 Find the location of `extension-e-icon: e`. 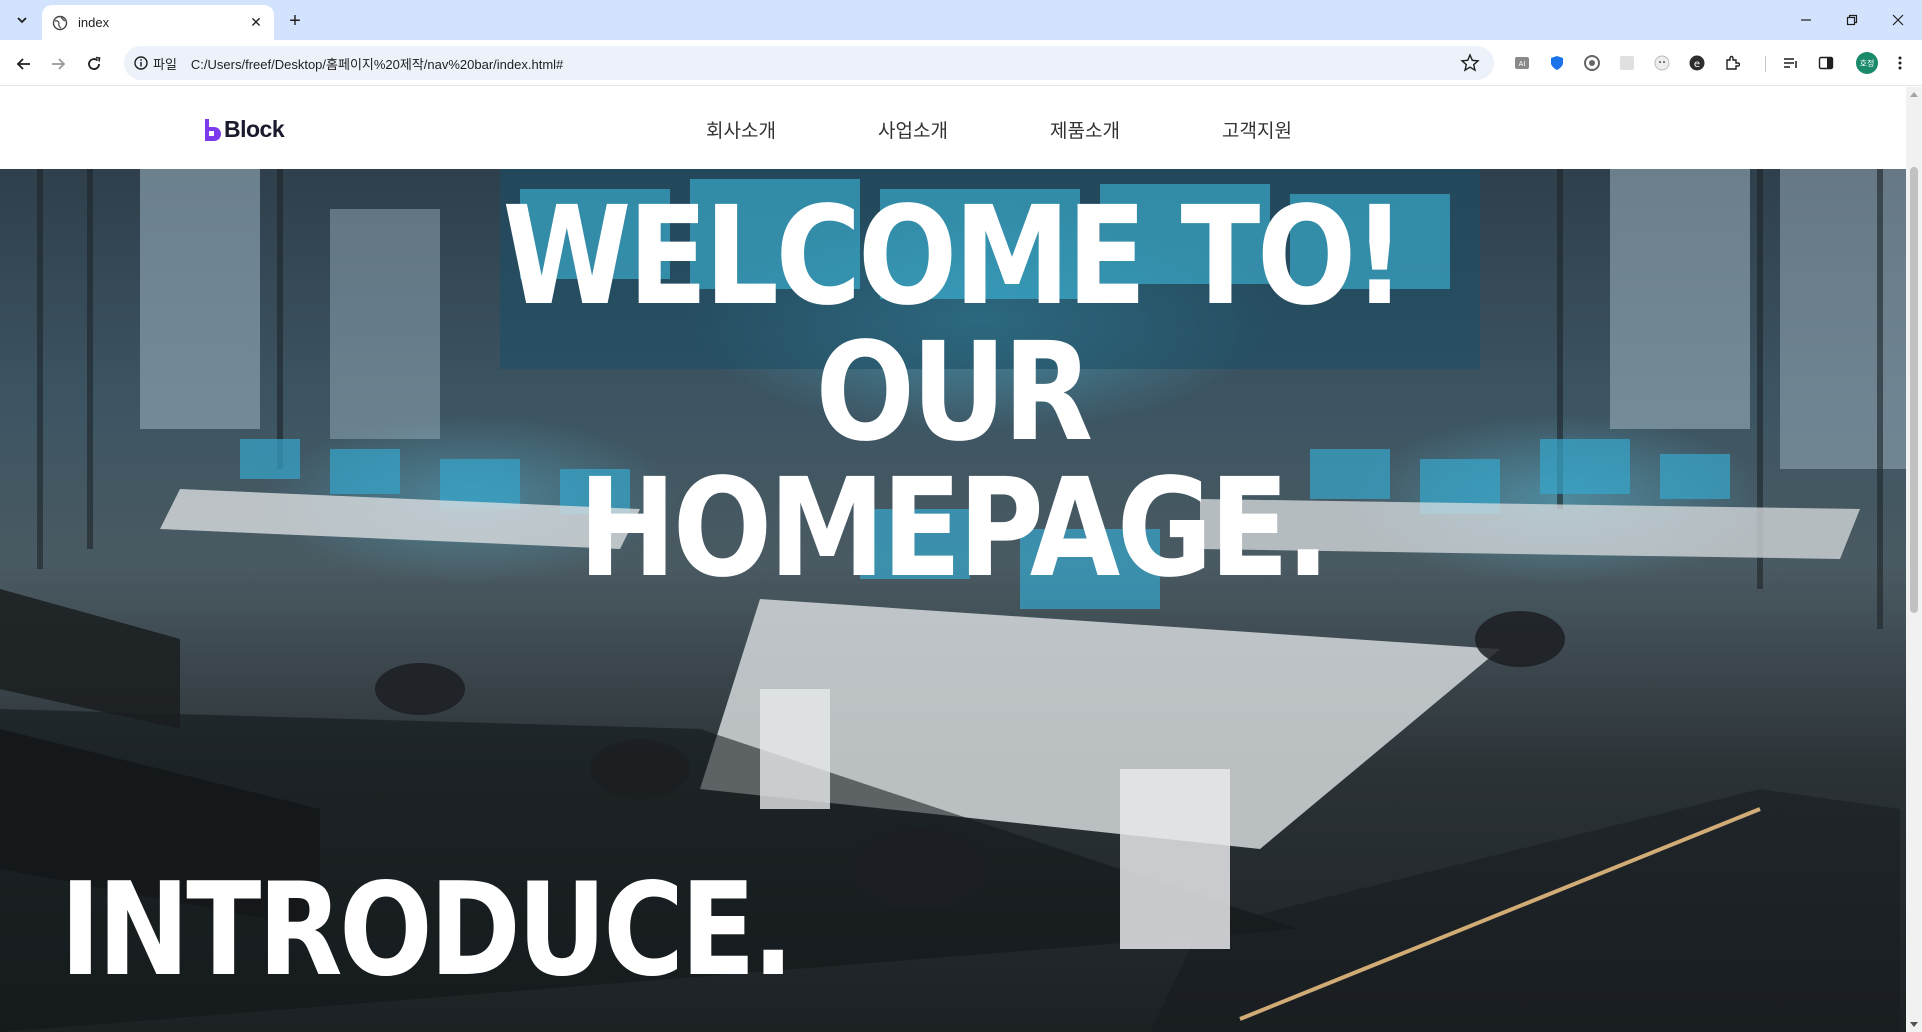

extension-e-icon: e is located at coordinates (1697, 63).